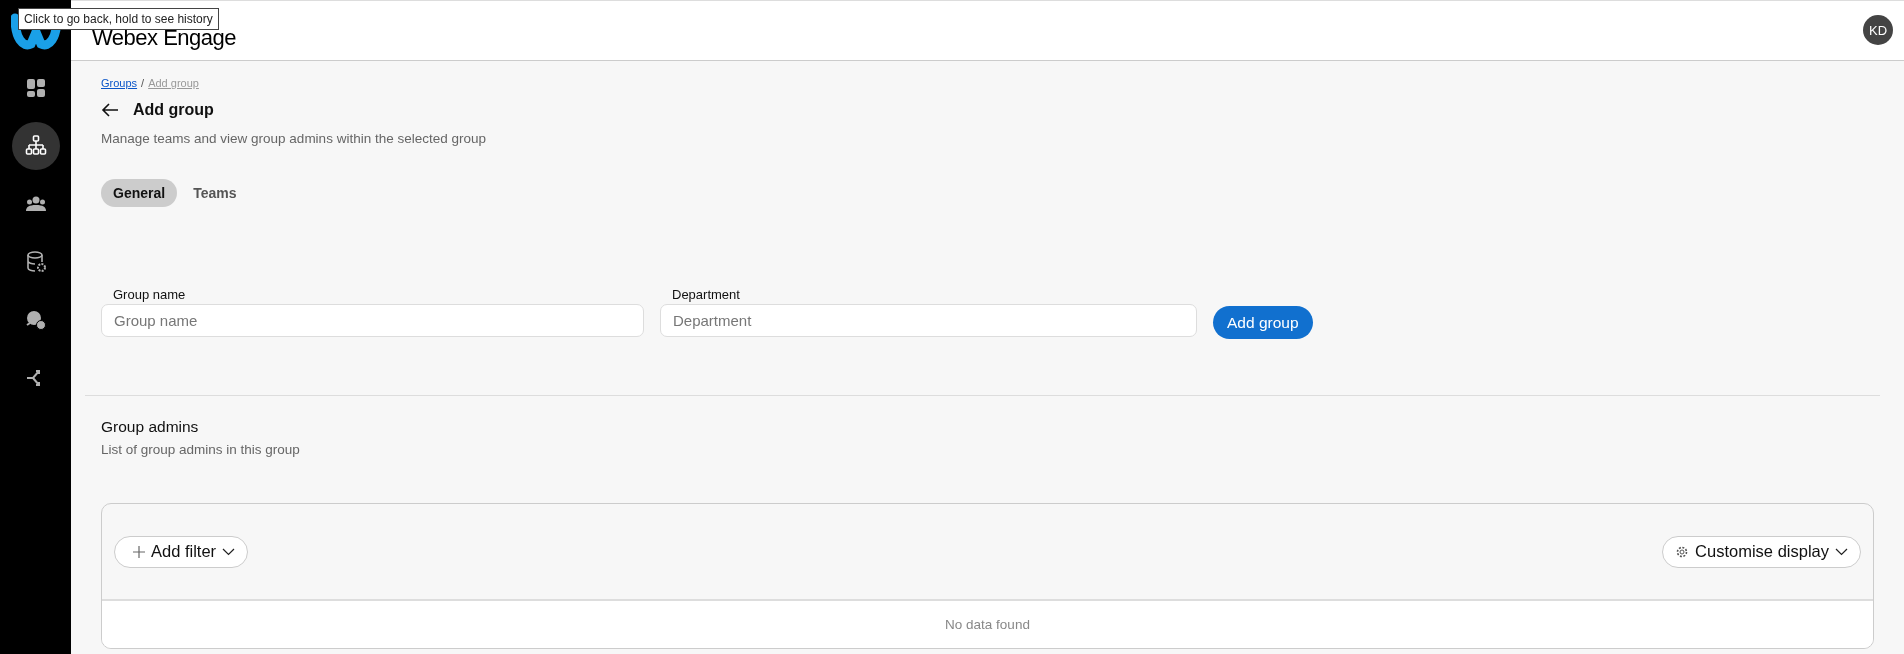 The height and width of the screenshot is (654, 1904). I want to click on sidebar-item, so click(35, 146).